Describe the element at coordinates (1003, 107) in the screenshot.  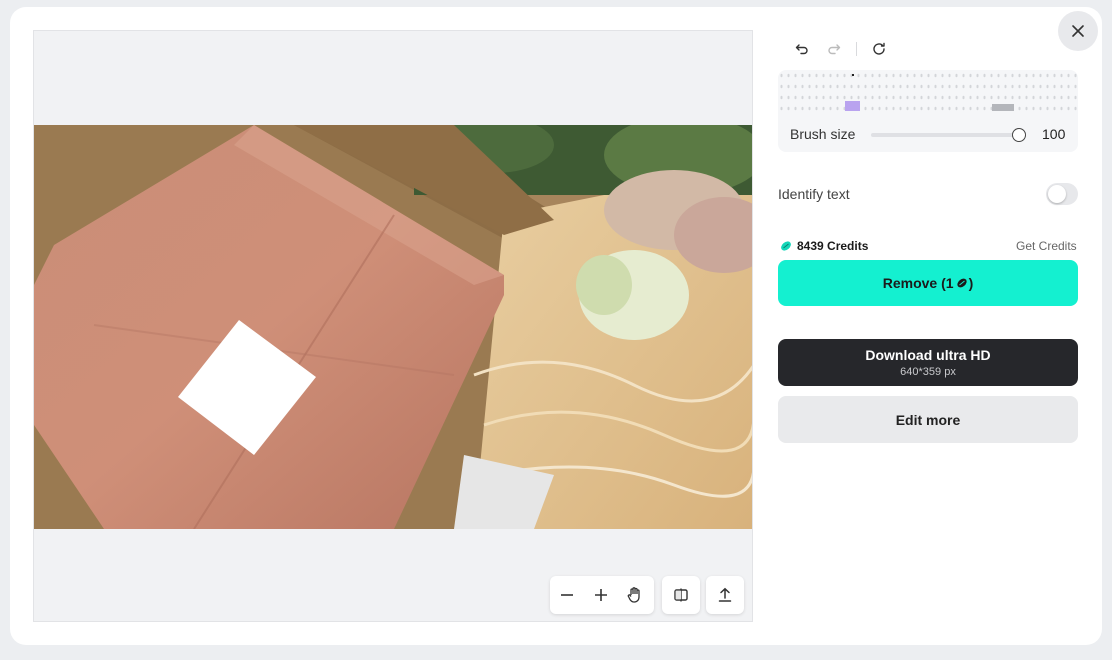
I see `brush-marker-gray` at that location.